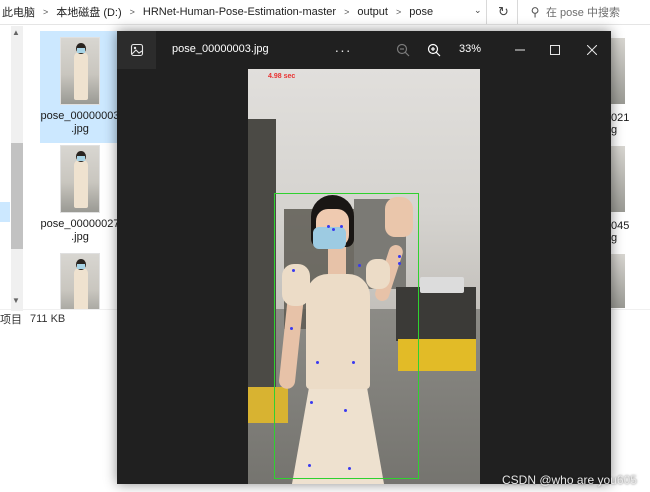 This screenshot has width=650, height=492. Describe the element at coordinates (80, 224) in the screenshot. I see `file-name: pose_00000027` at that location.